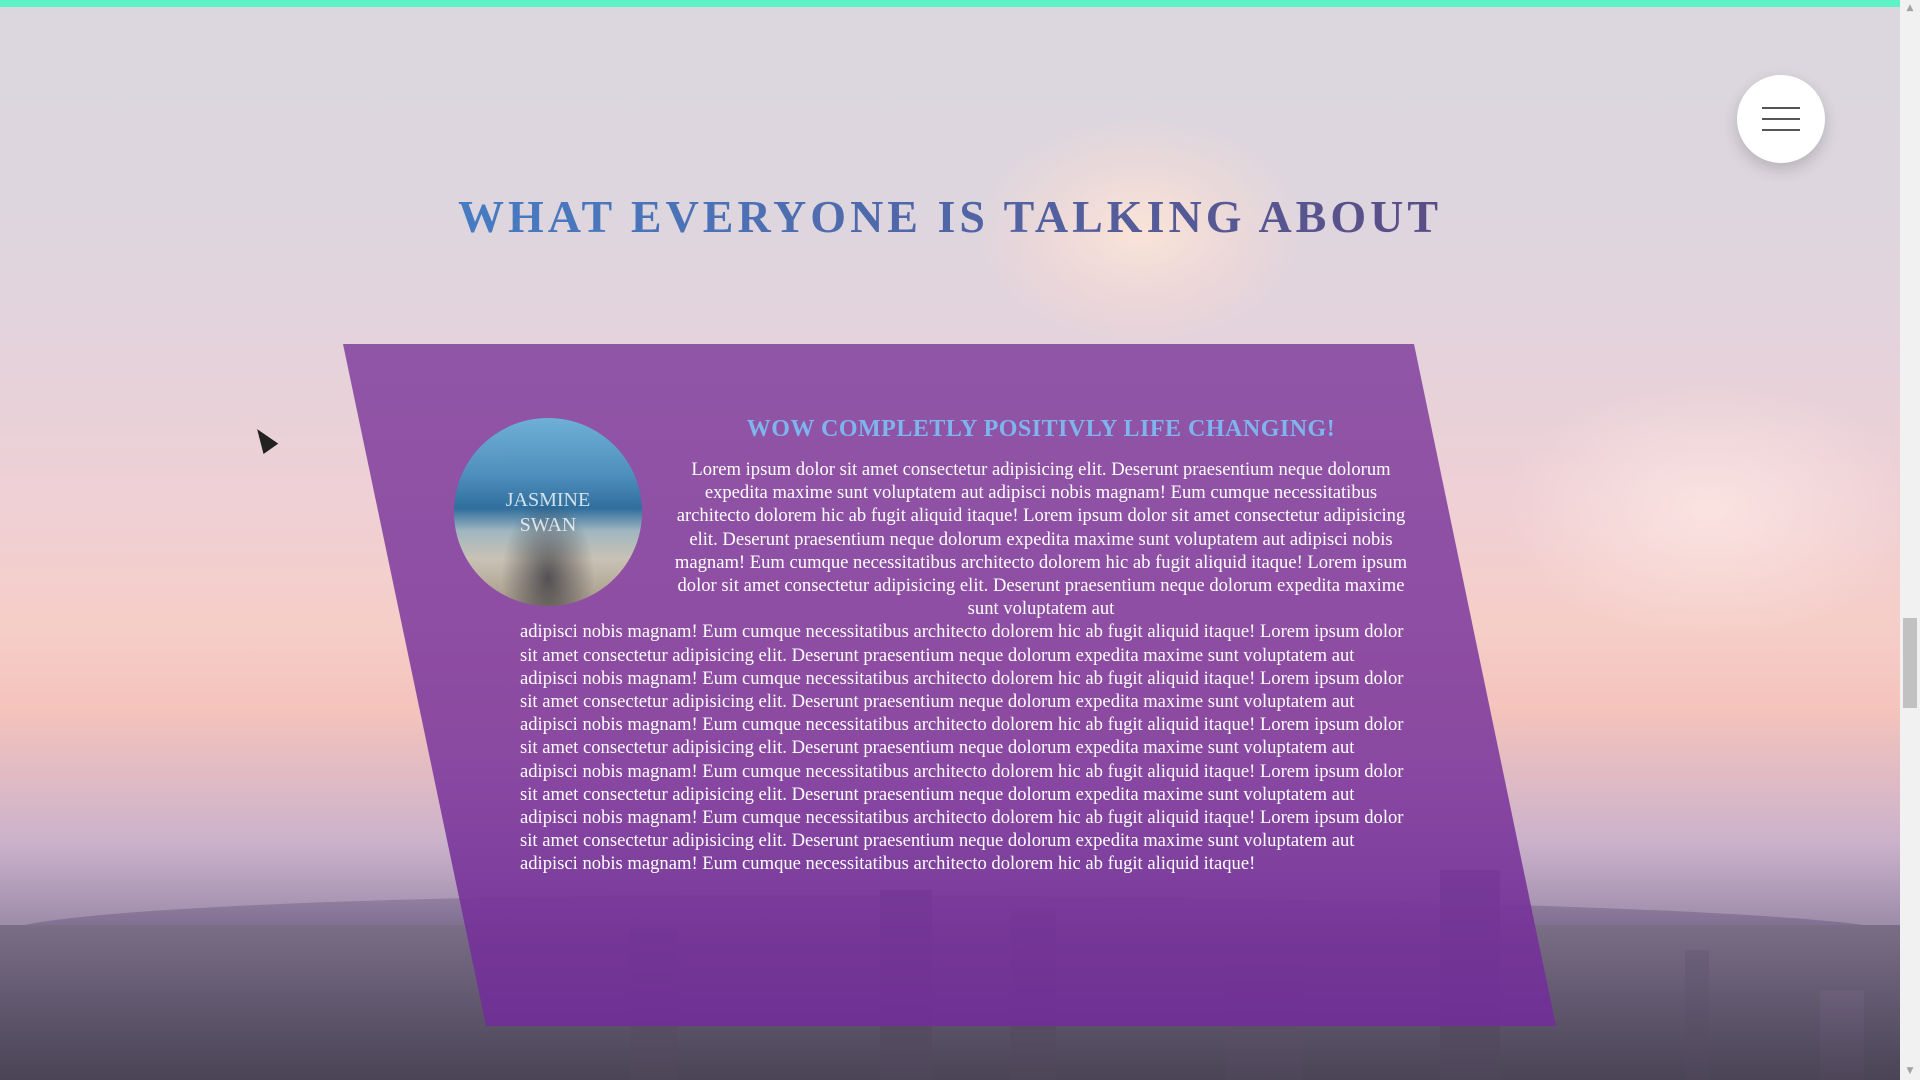 The height and width of the screenshot is (1080, 1920). I want to click on page-scrollbar: ▲ ▼, so click(1910, 540).